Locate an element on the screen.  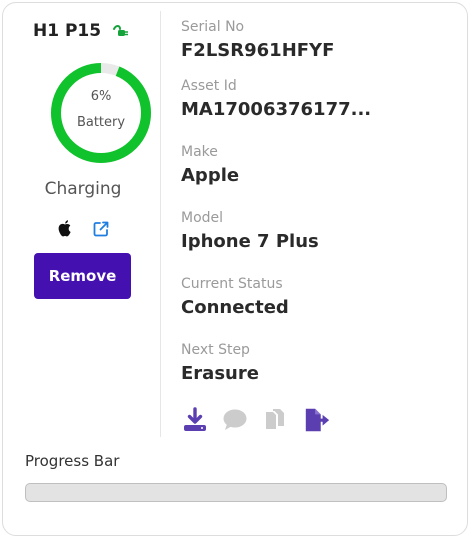
field-value: Connected is located at coordinates (235, 307).